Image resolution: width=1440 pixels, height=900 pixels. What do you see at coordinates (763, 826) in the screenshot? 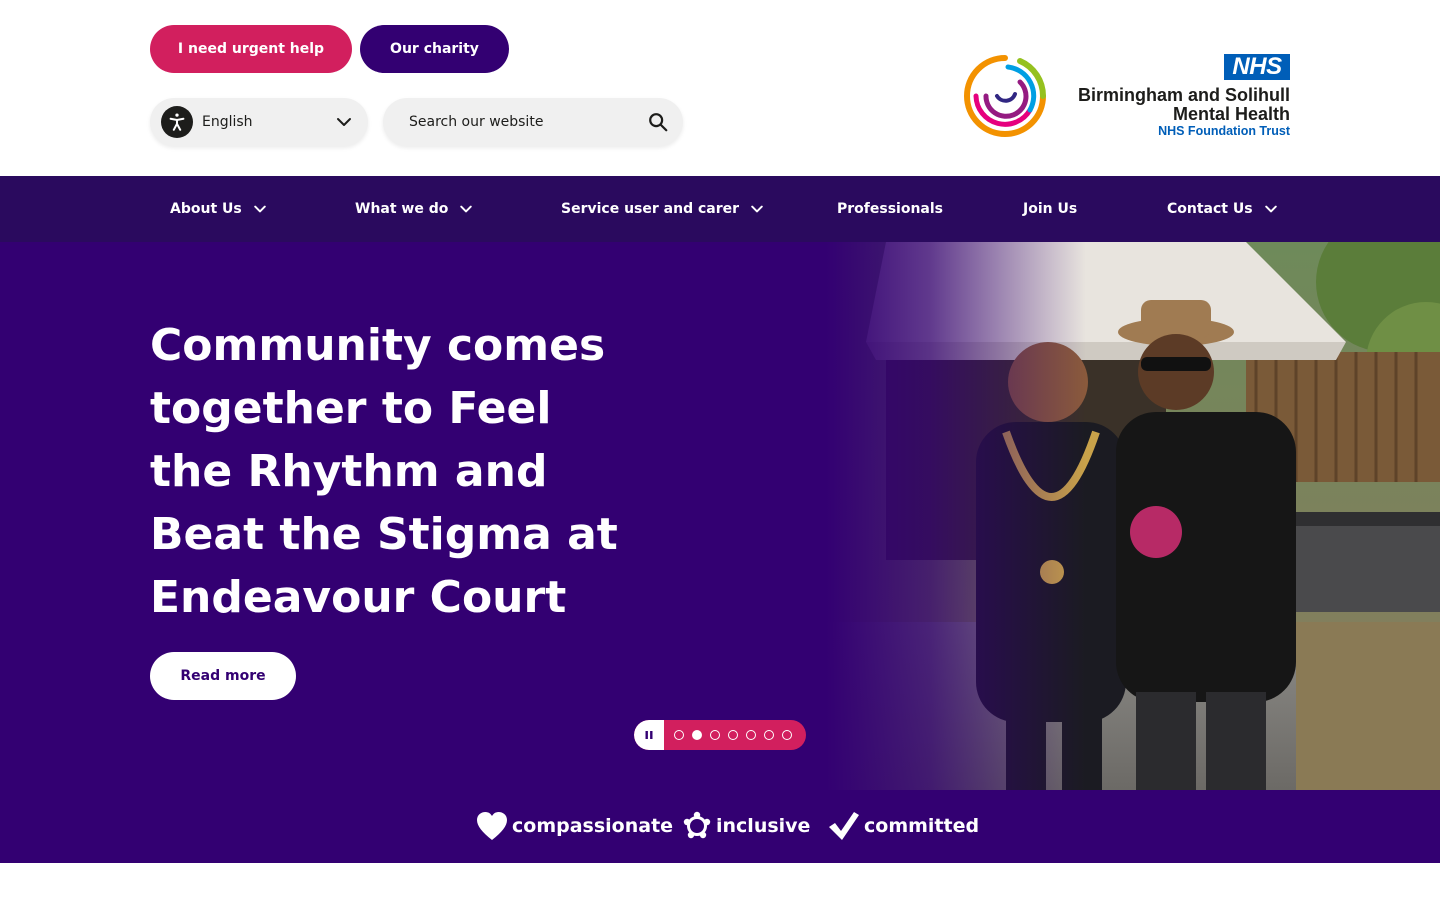
I see `value-label: inclusive` at bounding box center [763, 826].